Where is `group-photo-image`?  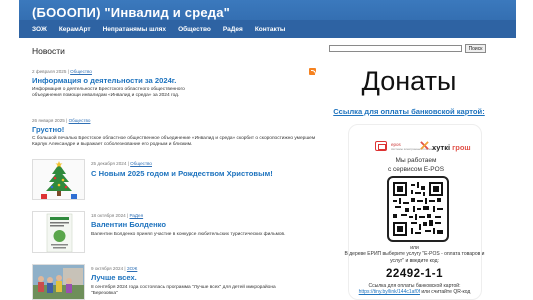
group-photo-image is located at coordinates (58, 282).